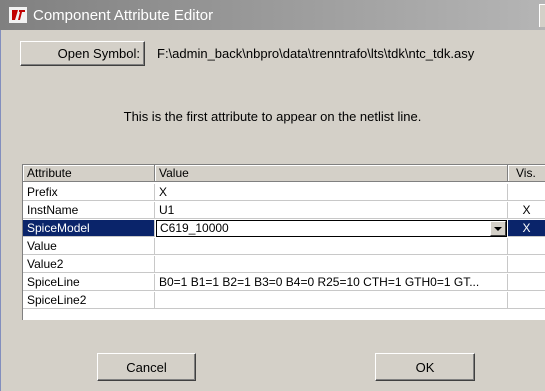 The width and height of the screenshot is (545, 391). I want to click on table-row-spiceline2: SpiceLine2, so click(284, 301).